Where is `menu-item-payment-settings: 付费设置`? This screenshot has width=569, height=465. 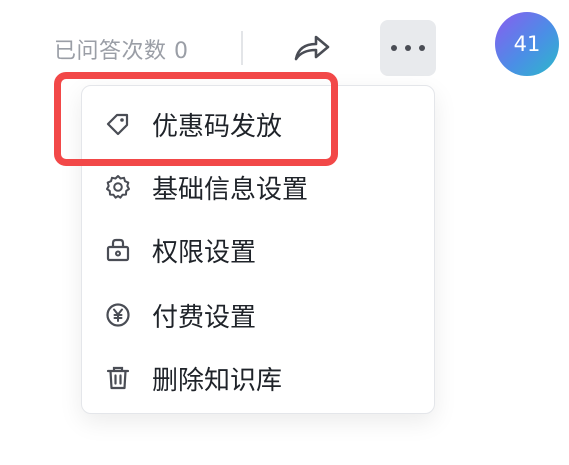
menu-item-payment-settings: 付费设置 is located at coordinates (258, 315).